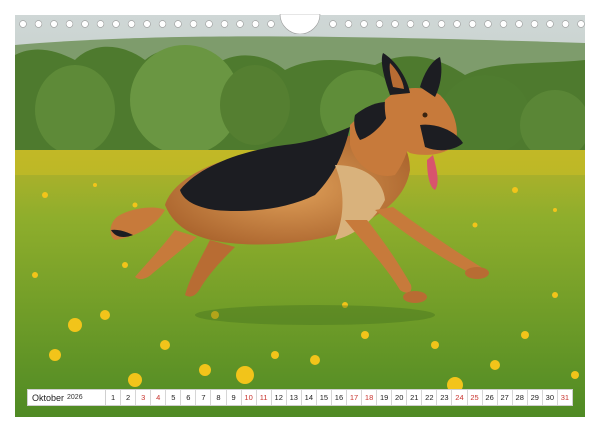 This screenshot has width=600, height=432. Describe the element at coordinates (159, 397) in the screenshot. I see `day-cell: 4` at that location.